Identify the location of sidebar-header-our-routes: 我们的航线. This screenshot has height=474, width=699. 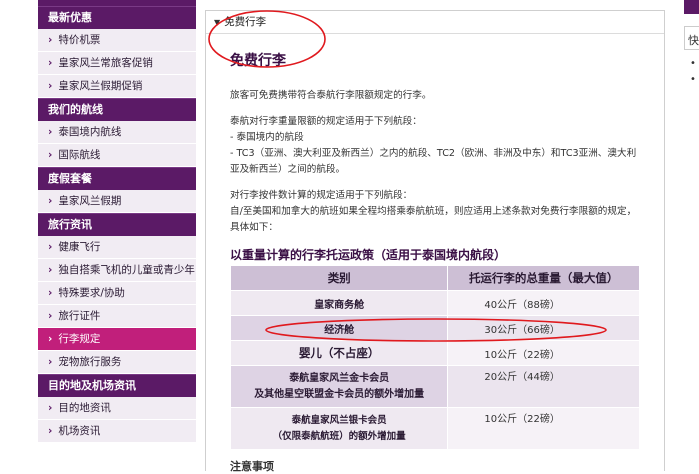
(117, 109).